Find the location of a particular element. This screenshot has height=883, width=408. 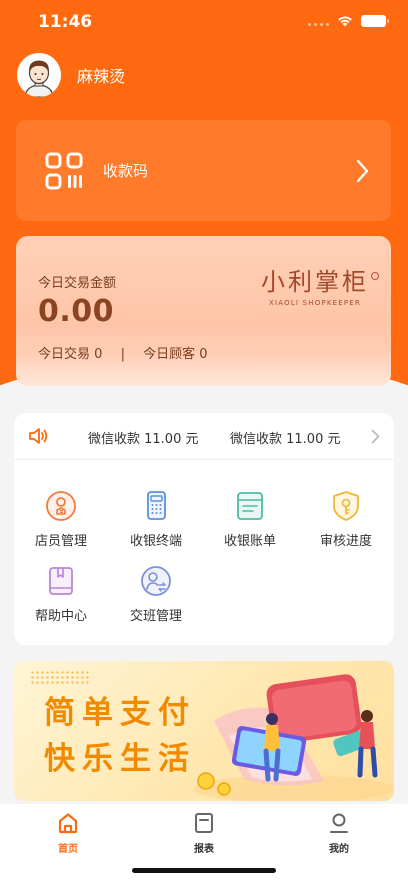

amount-label: 今日交易金额 is located at coordinates (77, 283).